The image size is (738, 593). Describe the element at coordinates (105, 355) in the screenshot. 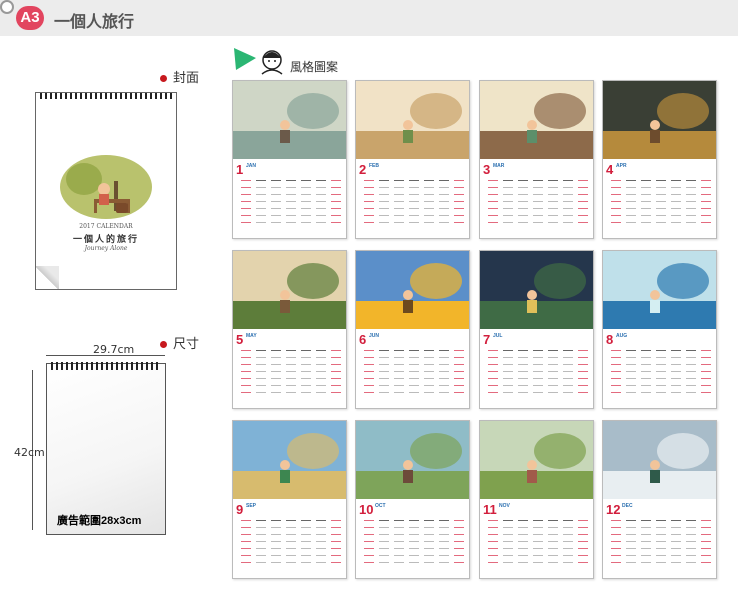

I see `width-dimension-line` at that location.